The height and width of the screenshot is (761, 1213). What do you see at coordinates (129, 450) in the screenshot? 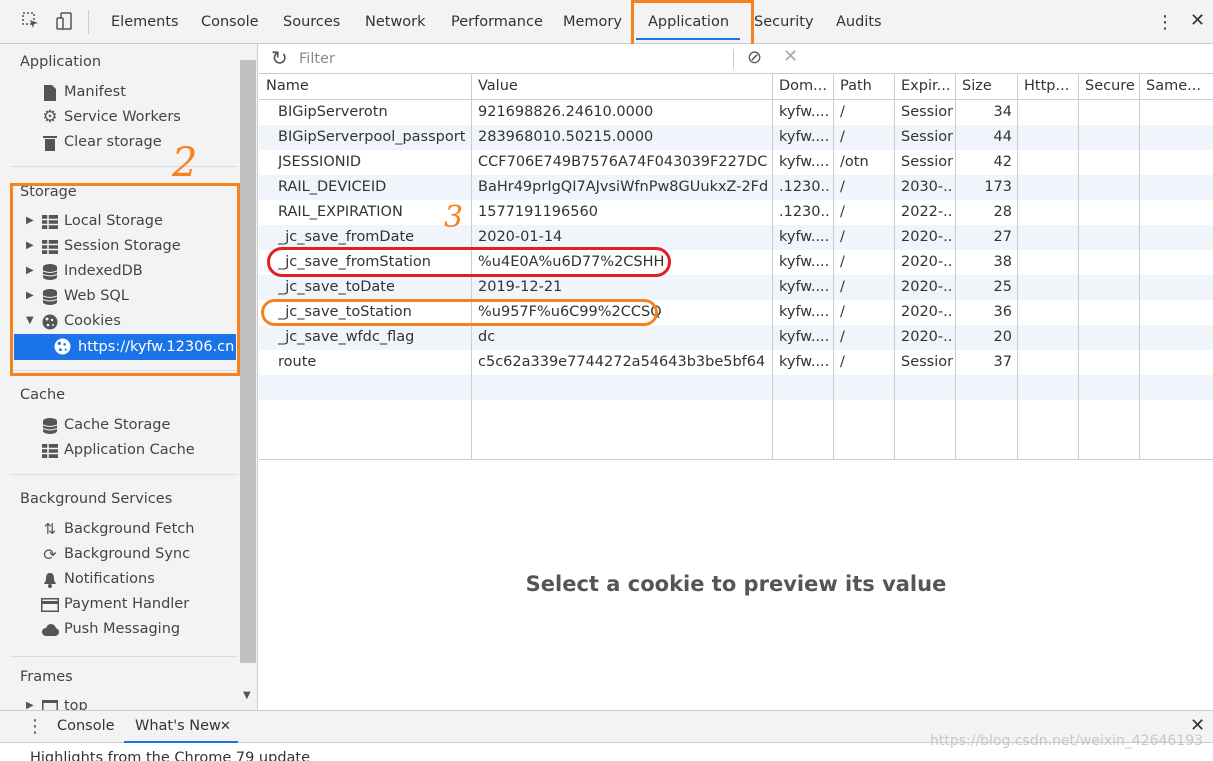
I see `sidebar-item-label: Application Cache` at bounding box center [129, 450].